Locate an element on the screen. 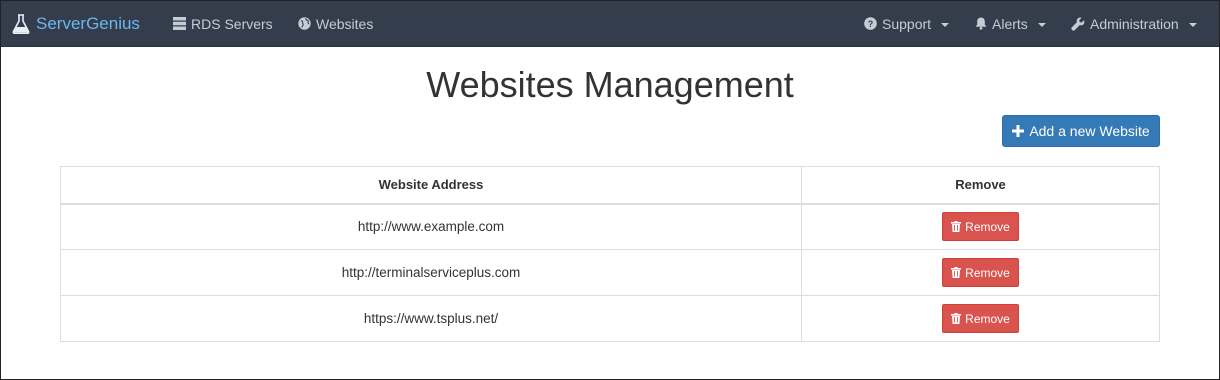 Image resolution: width=1220 pixels, height=380 pixels. bell-icon is located at coordinates (981, 23).